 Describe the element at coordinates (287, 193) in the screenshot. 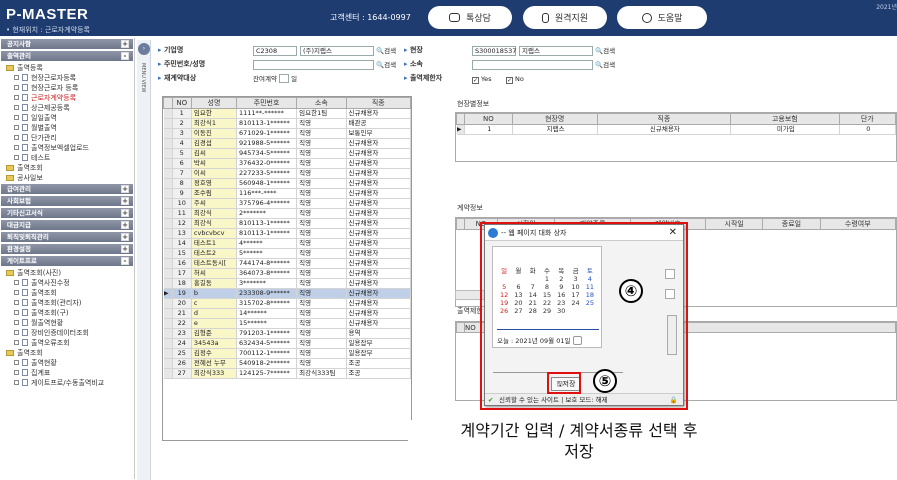

I see `table-row: 9 조수림 116***-**** 직영 신규채용자` at that location.